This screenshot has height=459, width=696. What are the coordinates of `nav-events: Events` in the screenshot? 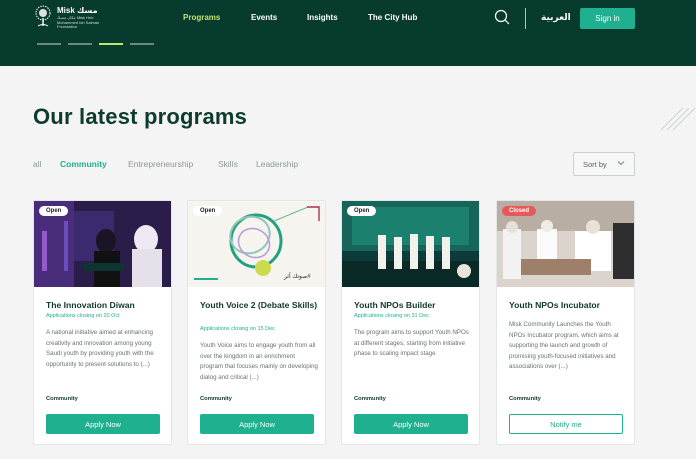 It's located at (266, 17).